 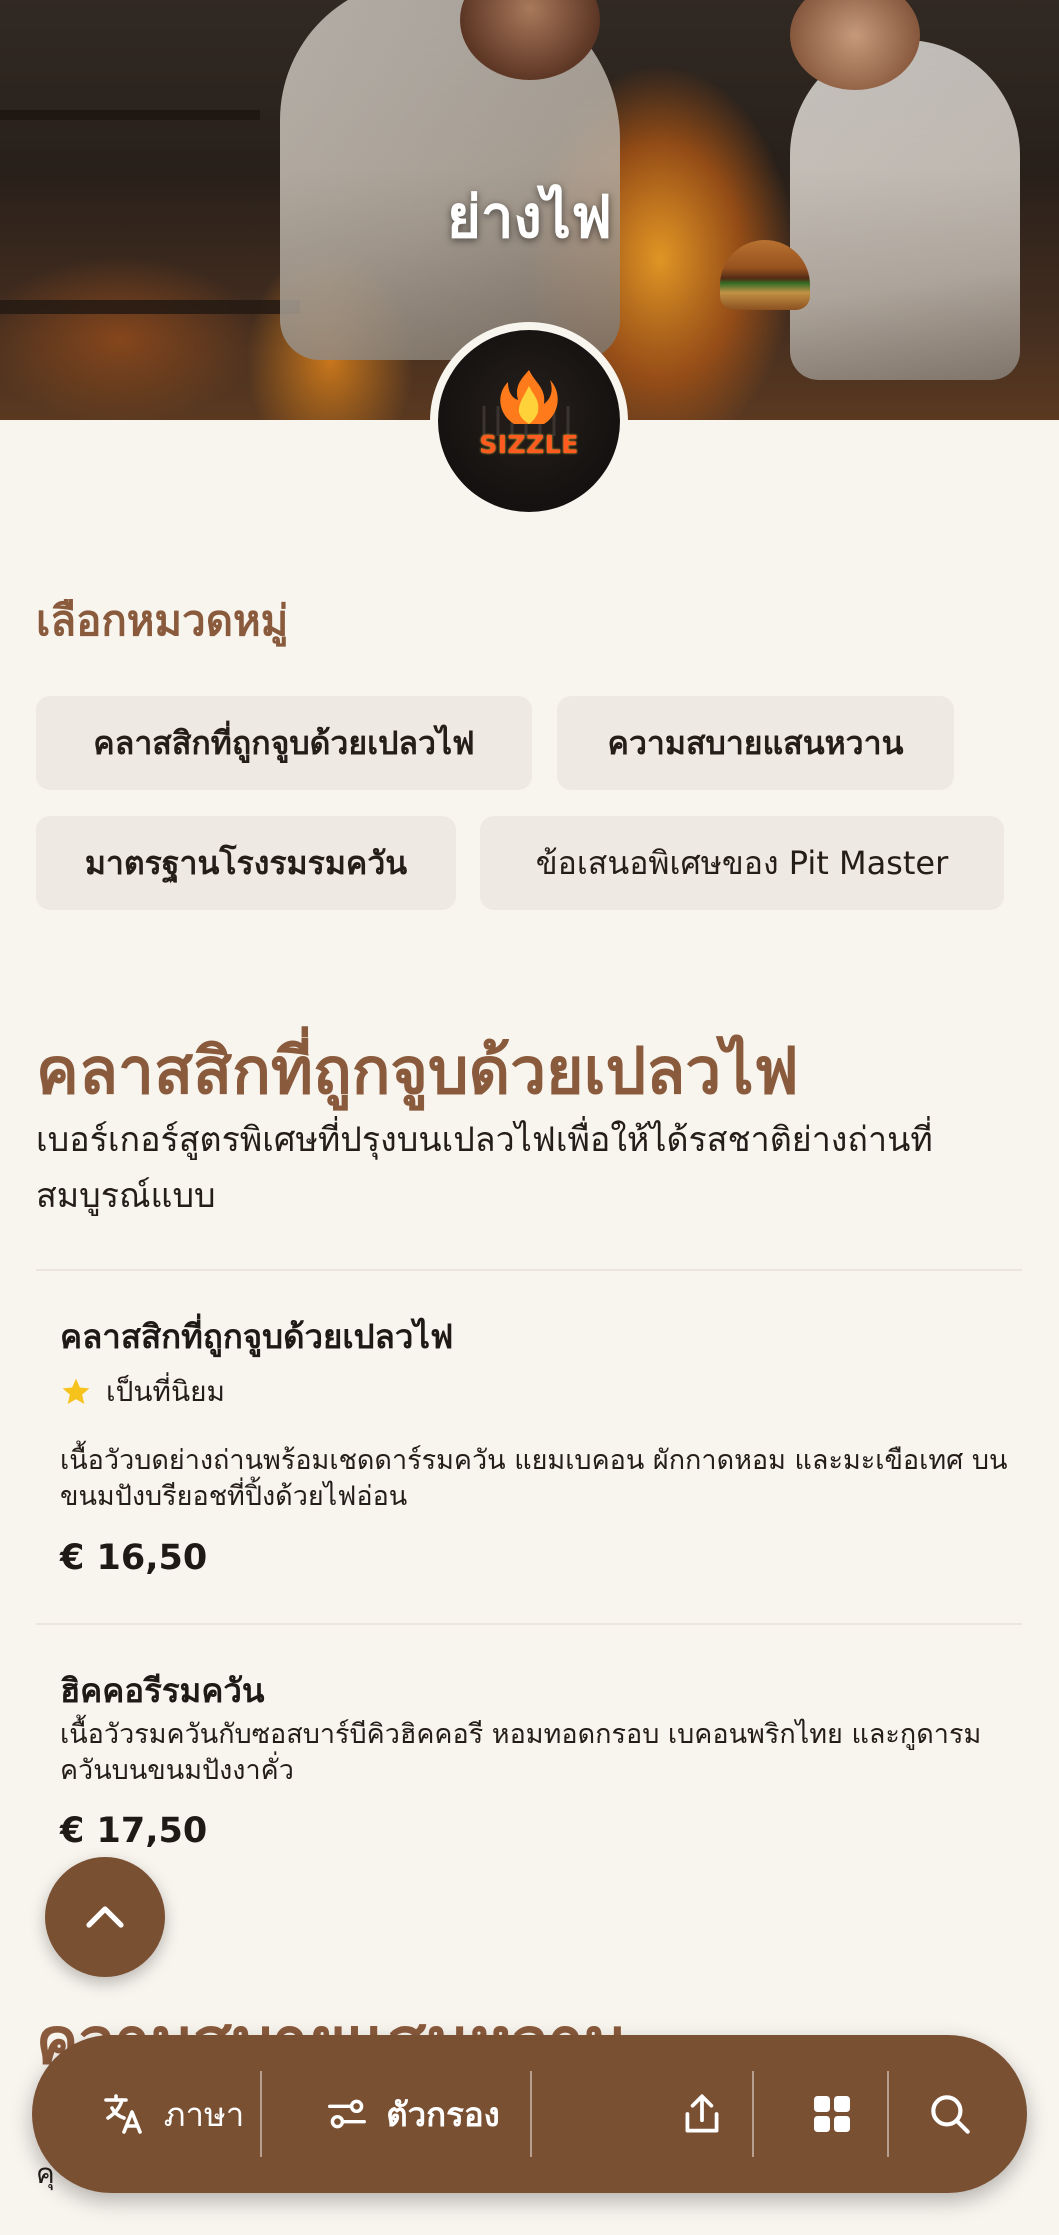 What do you see at coordinates (526, 403) in the screenshot?
I see `flame-icon` at bounding box center [526, 403].